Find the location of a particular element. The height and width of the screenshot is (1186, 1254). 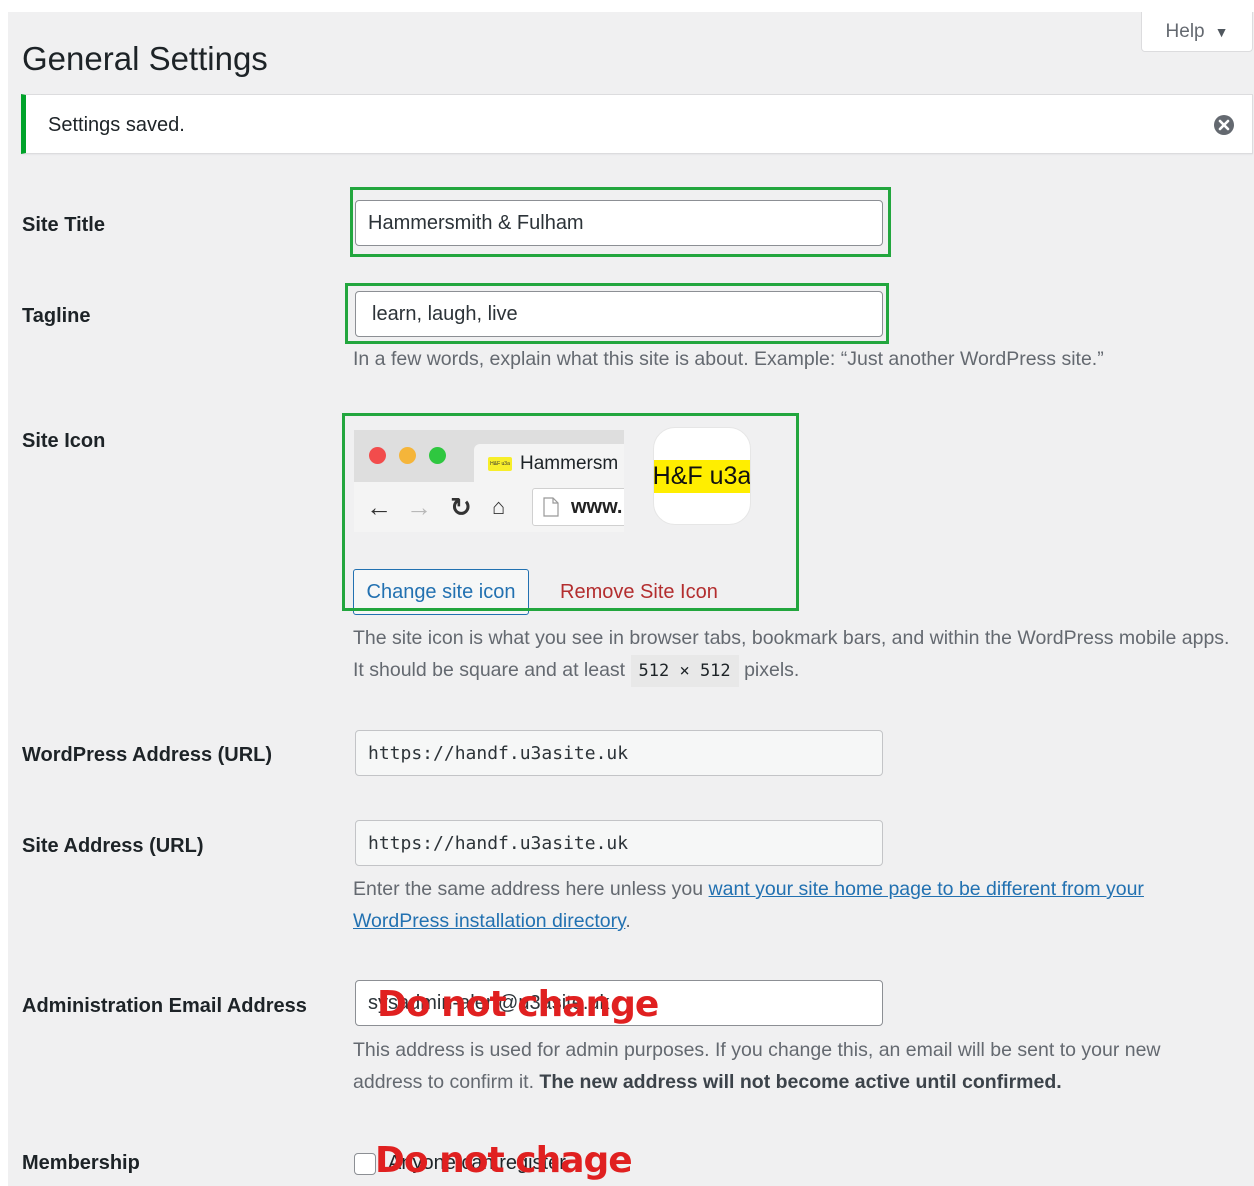

tagline-value: learn, laugh, live is located at coordinates (445, 313).